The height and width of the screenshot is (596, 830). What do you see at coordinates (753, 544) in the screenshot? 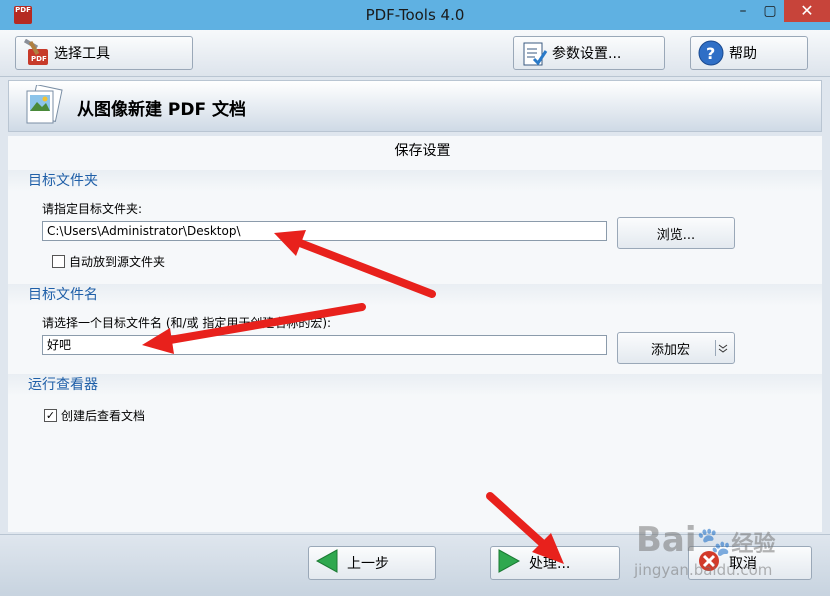
I see `watermark-brand-cn: 经验` at bounding box center [753, 544].